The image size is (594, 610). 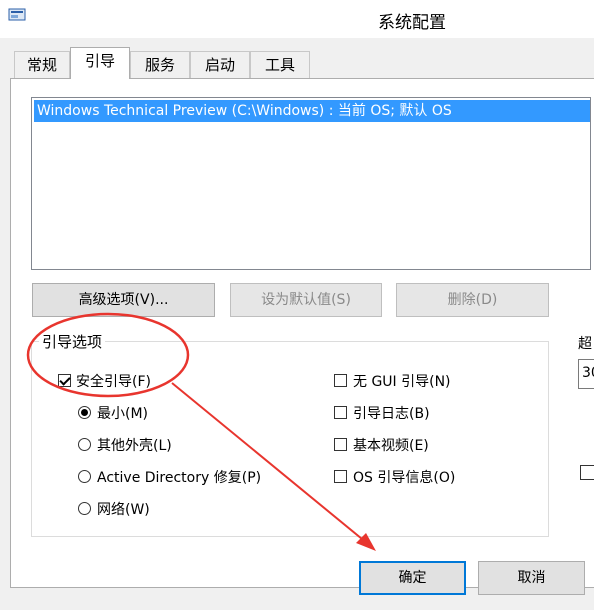 What do you see at coordinates (100, 63) in the screenshot?
I see `tab-boot: 引导` at bounding box center [100, 63].